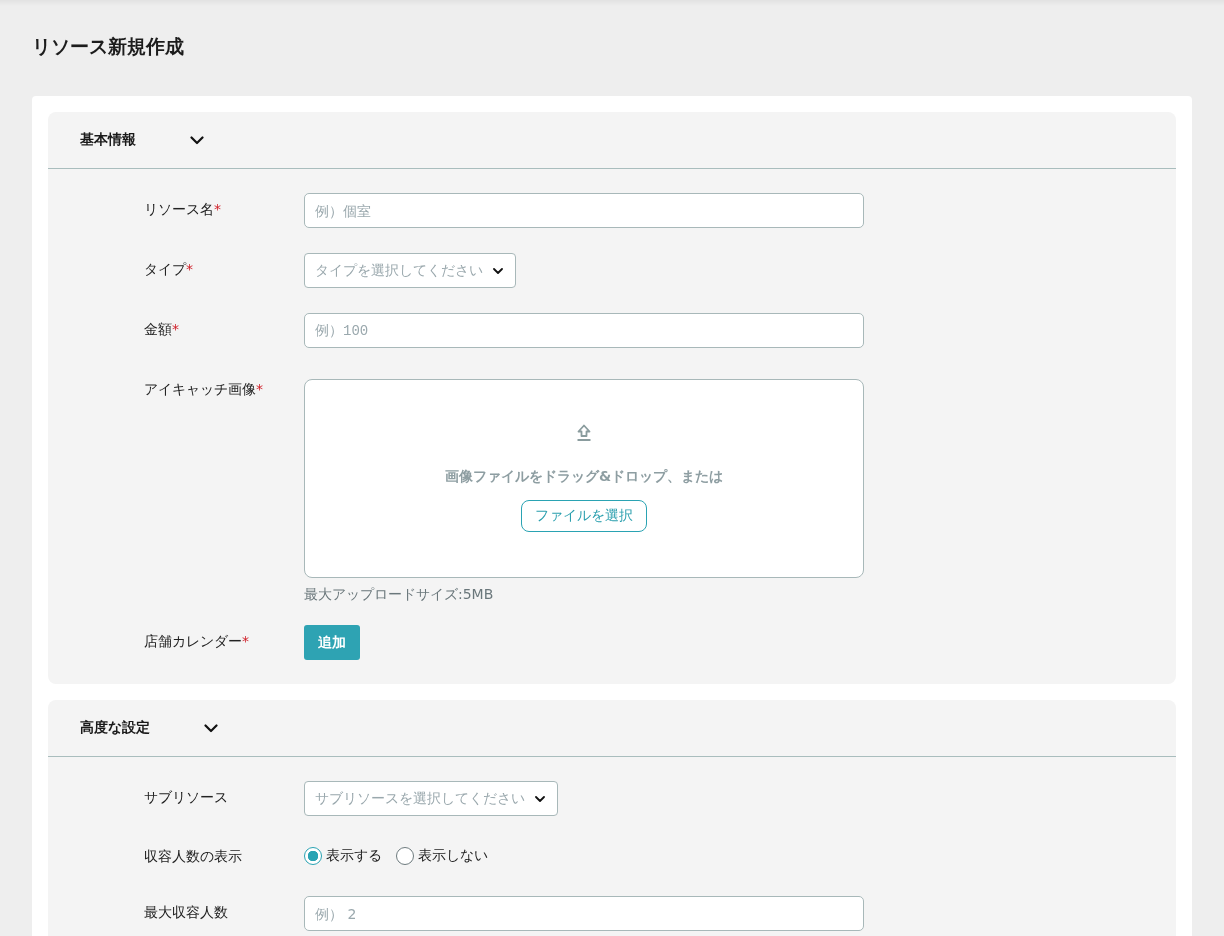 The image size is (1224, 936). Describe the element at coordinates (584, 210) in the screenshot. I see `text-input: 例）個室` at that location.